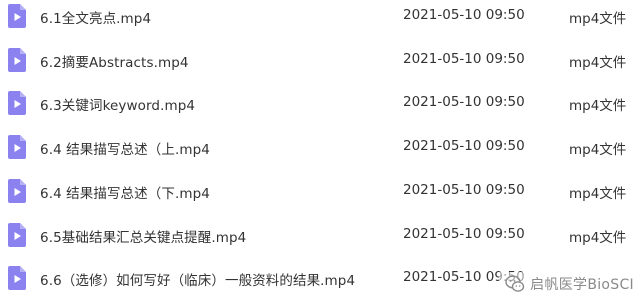 This screenshot has width=640, height=300. I want to click on file-row: 6.3关键词keyword.mp4 2021-05-10 09:50 mp4文件, so click(320, 103).